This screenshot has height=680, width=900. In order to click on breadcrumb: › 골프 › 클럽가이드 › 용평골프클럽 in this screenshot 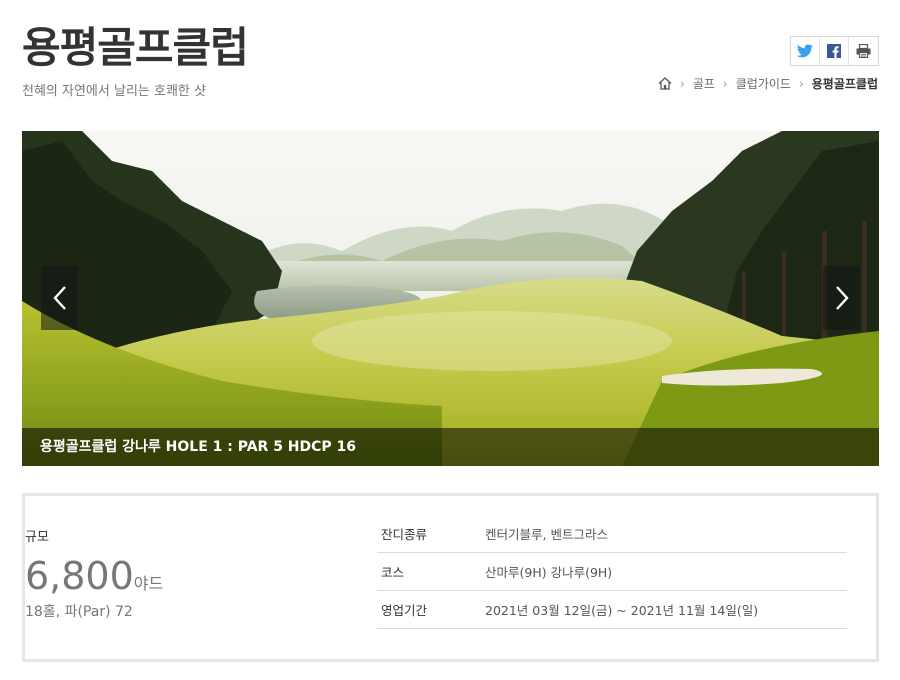, I will do `click(768, 83)`.